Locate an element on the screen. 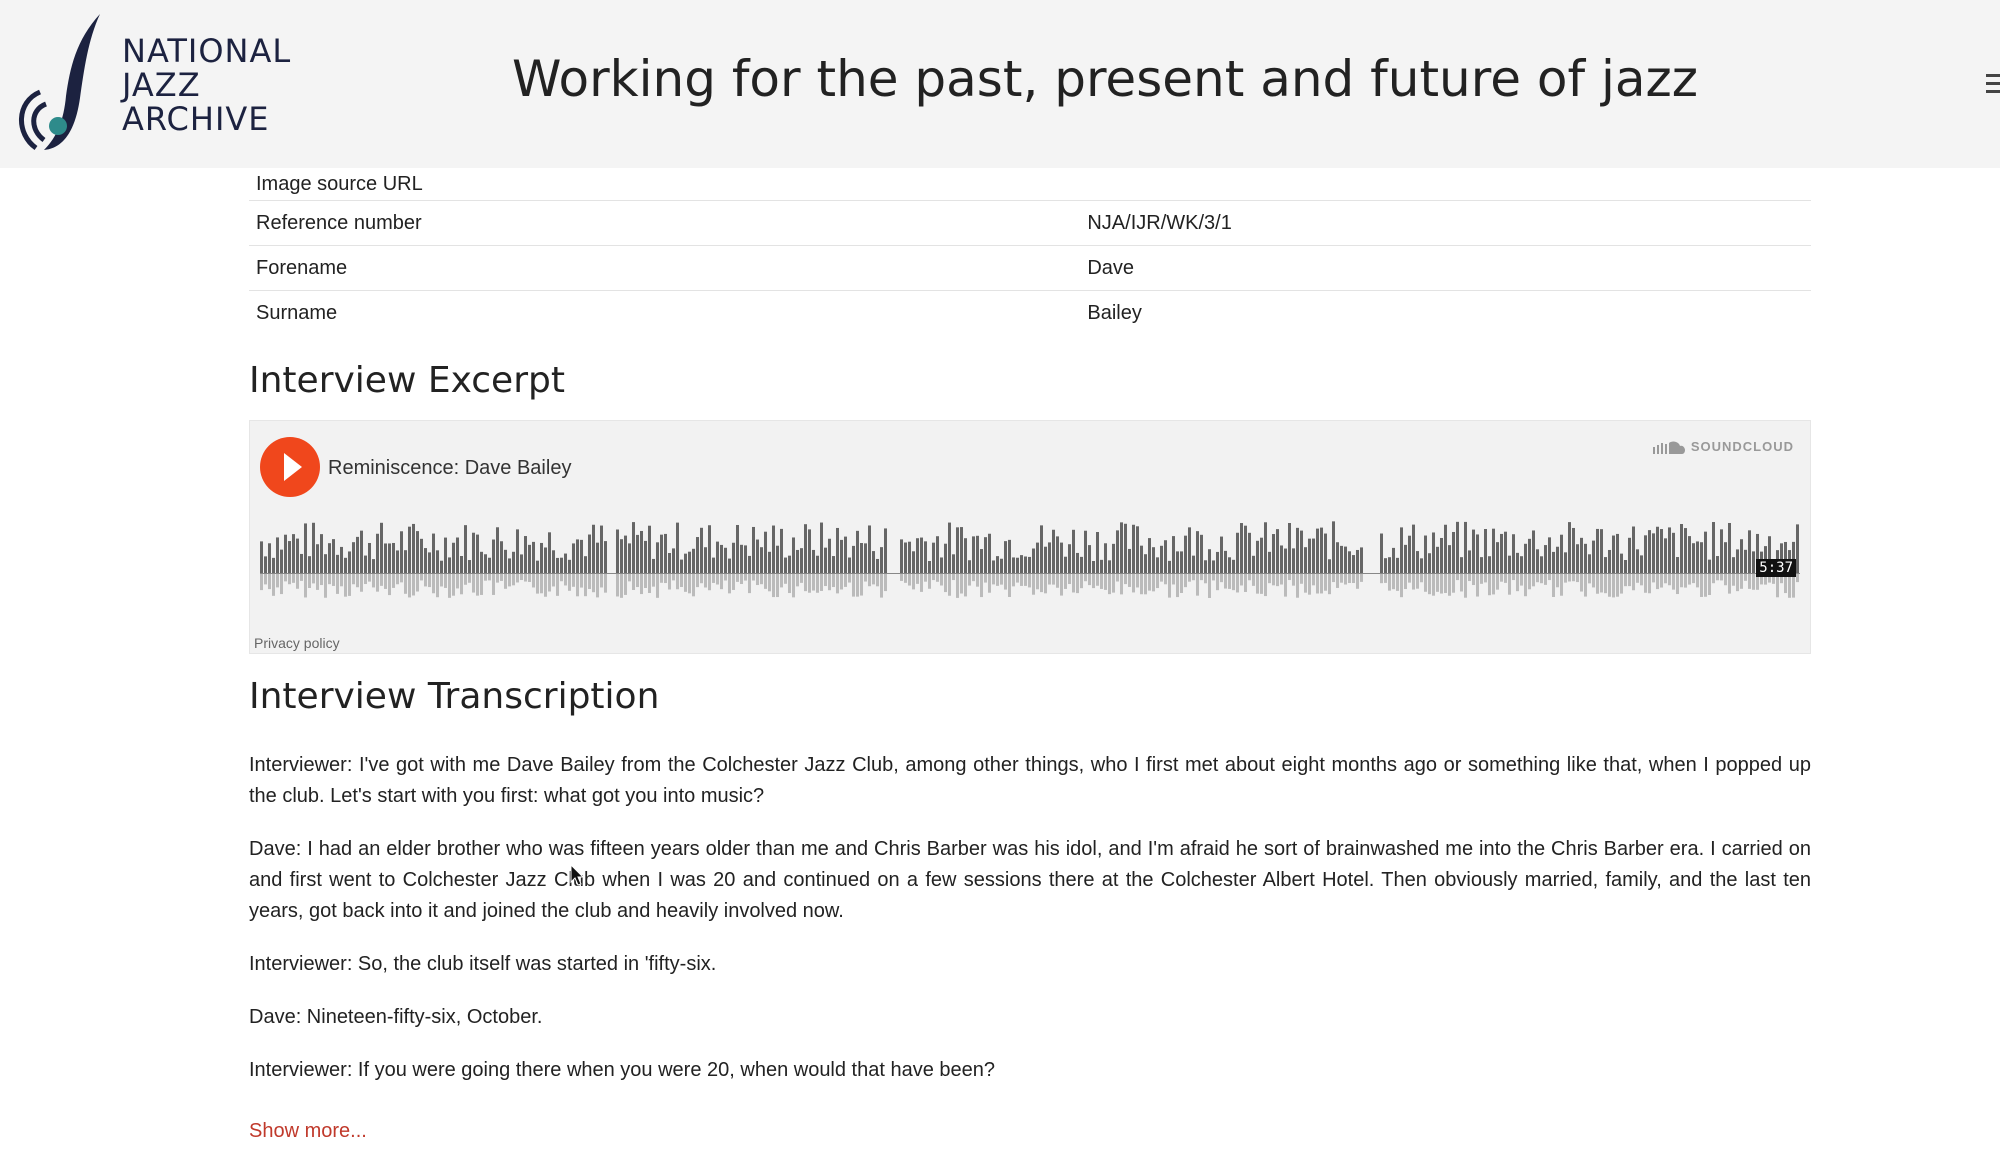  privacy-policy-link: Privacy policy is located at coordinates (297, 643).